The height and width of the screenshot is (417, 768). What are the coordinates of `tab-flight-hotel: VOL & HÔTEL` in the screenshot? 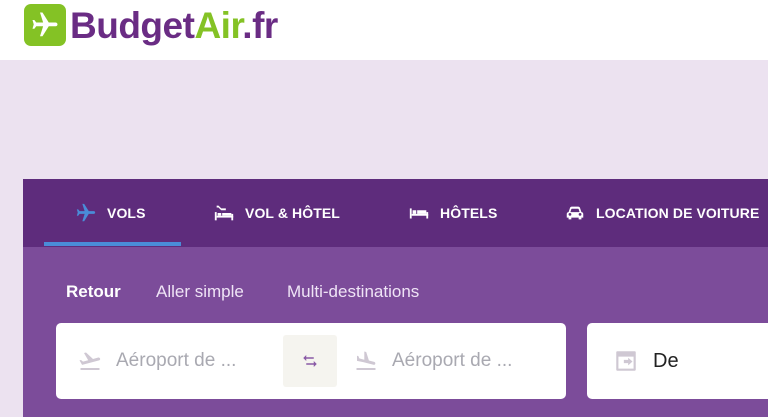 It's located at (276, 213).